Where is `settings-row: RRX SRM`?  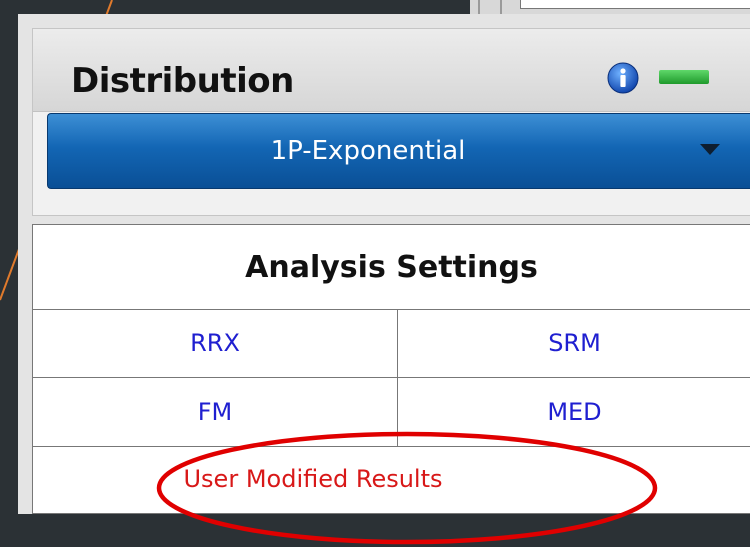 settings-row: RRX SRM is located at coordinates (391, 343).